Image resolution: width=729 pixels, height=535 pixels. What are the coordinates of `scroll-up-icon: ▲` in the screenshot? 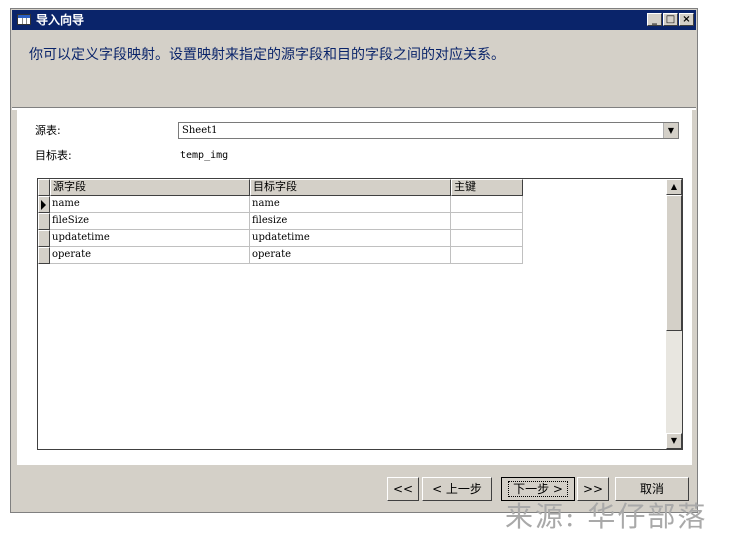 It's located at (674, 187).